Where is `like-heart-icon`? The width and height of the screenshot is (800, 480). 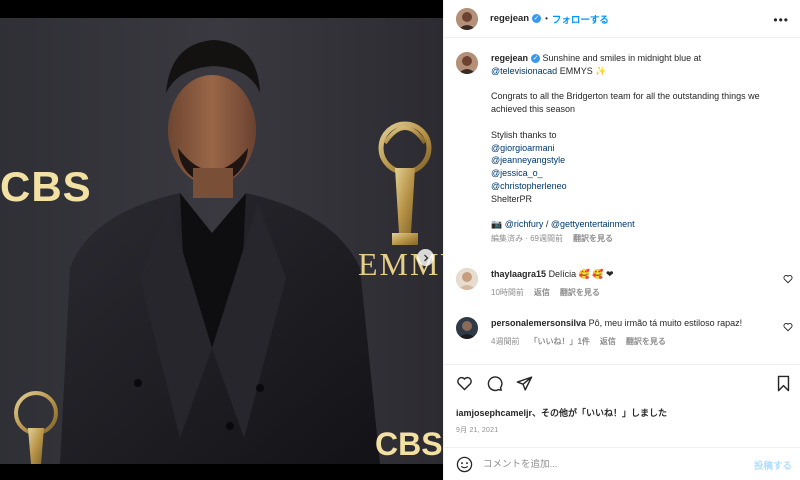 like-heart-icon is located at coordinates (464, 383).